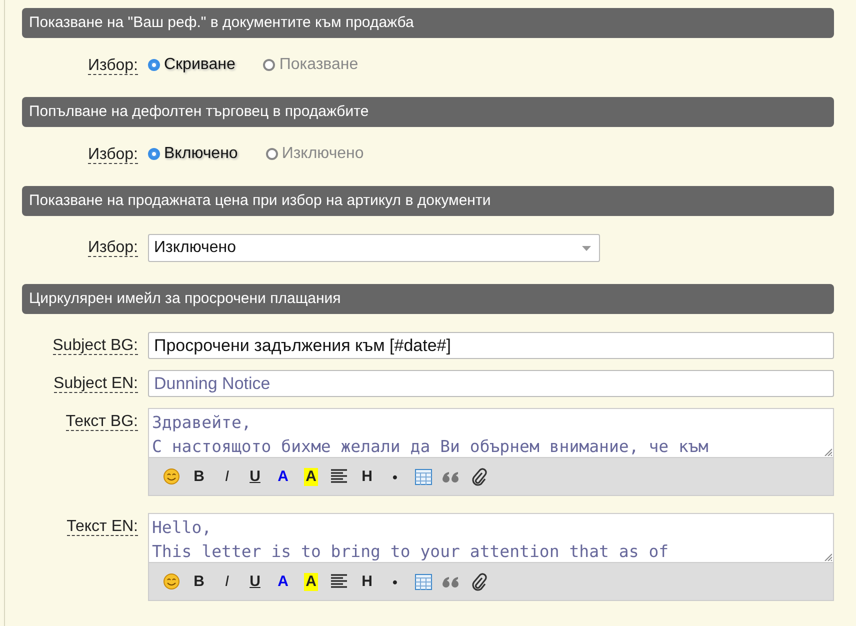  I want to click on radio-option: Включено, so click(193, 154).